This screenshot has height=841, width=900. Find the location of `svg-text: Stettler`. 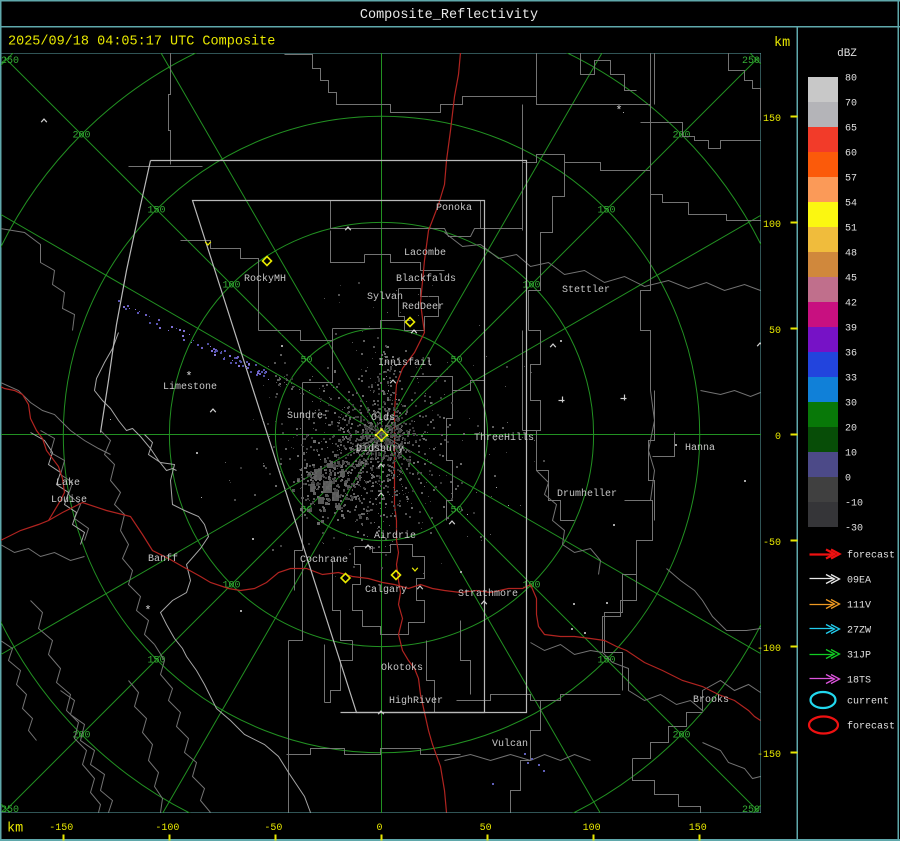

svg-text: Stettler is located at coordinates (586, 290).